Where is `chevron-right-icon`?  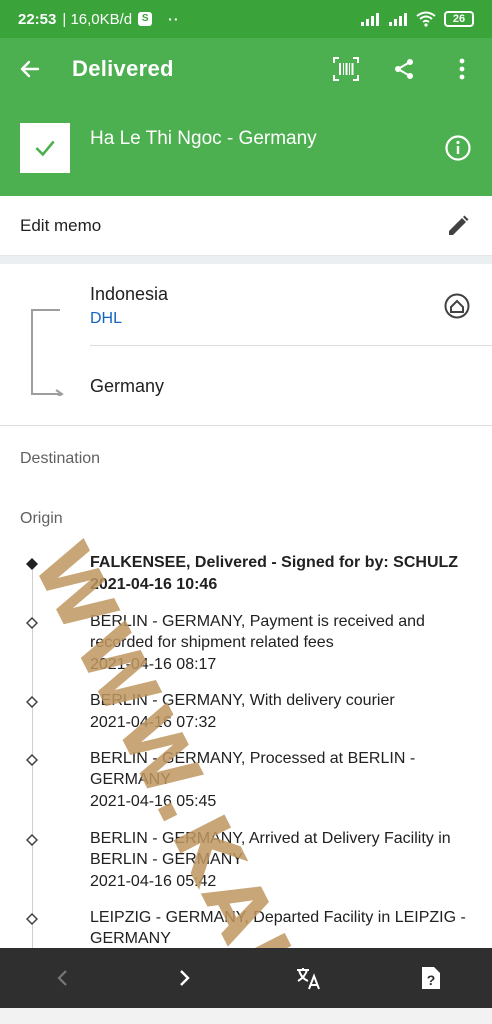
chevron-right-icon is located at coordinates (185, 978).